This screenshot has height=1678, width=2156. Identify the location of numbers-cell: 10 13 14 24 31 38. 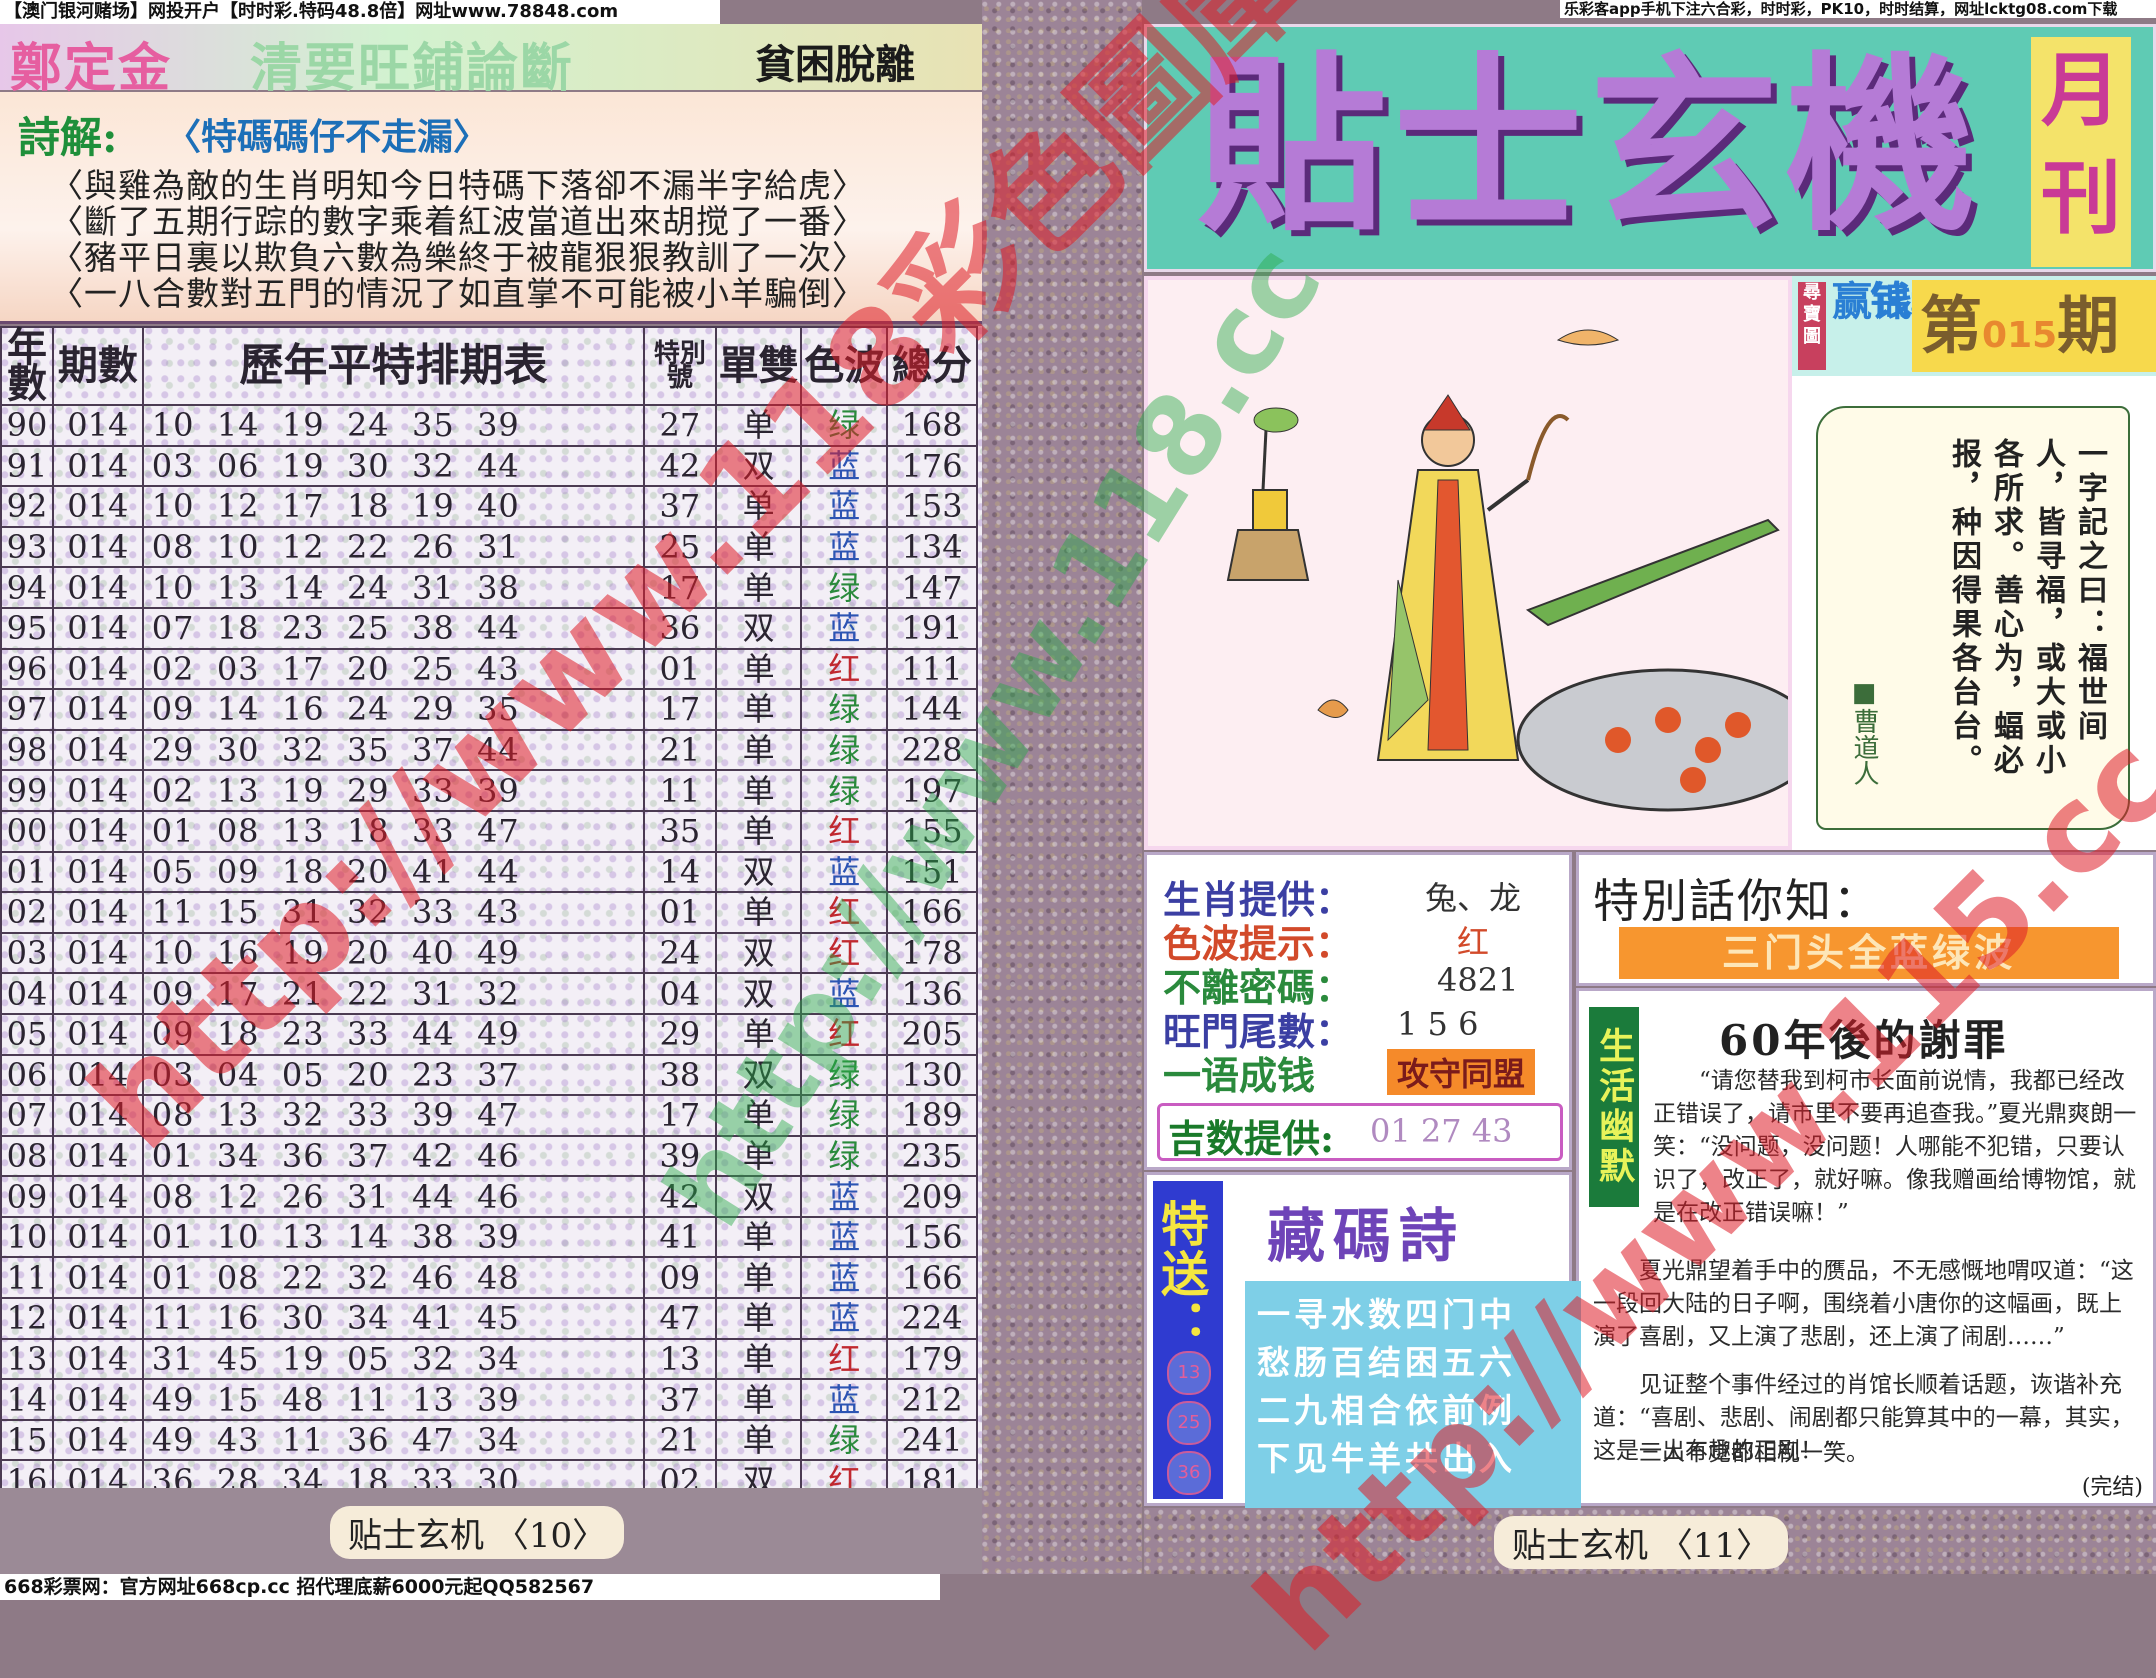
(393, 587).